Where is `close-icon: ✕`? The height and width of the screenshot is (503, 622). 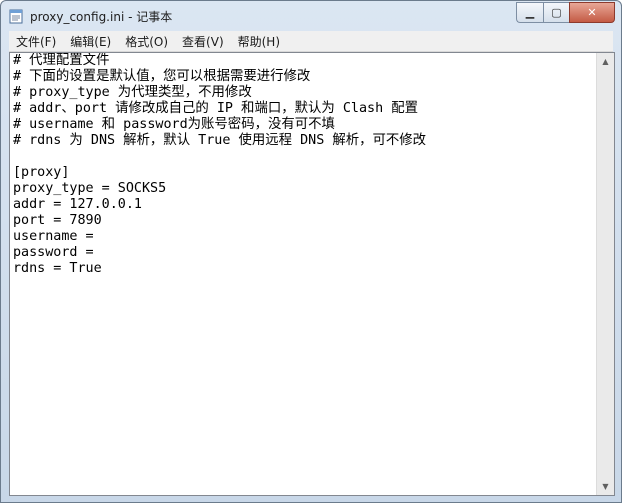 close-icon: ✕ is located at coordinates (592, 12).